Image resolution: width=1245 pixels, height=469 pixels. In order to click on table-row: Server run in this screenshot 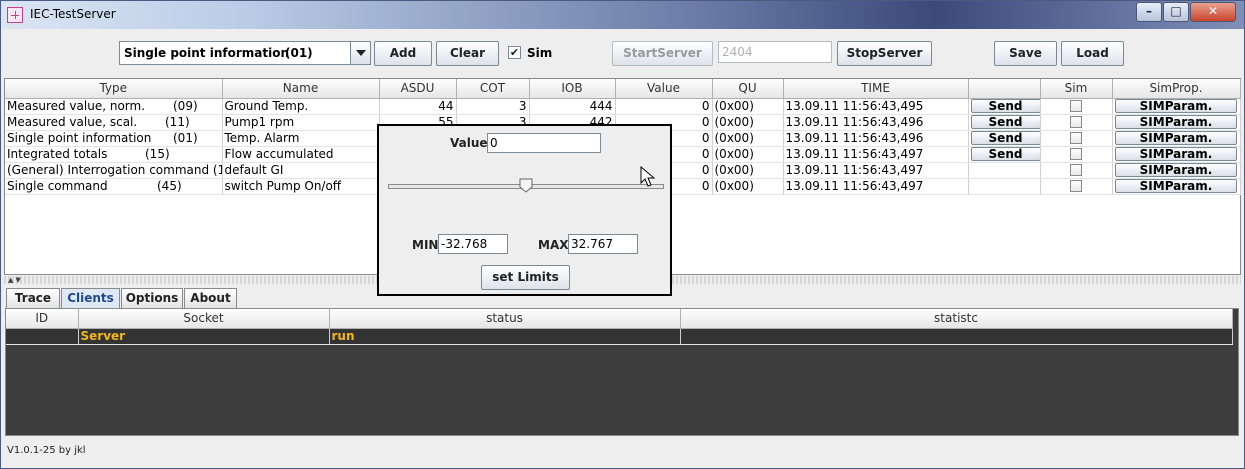, I will do `click(619, 336)`.